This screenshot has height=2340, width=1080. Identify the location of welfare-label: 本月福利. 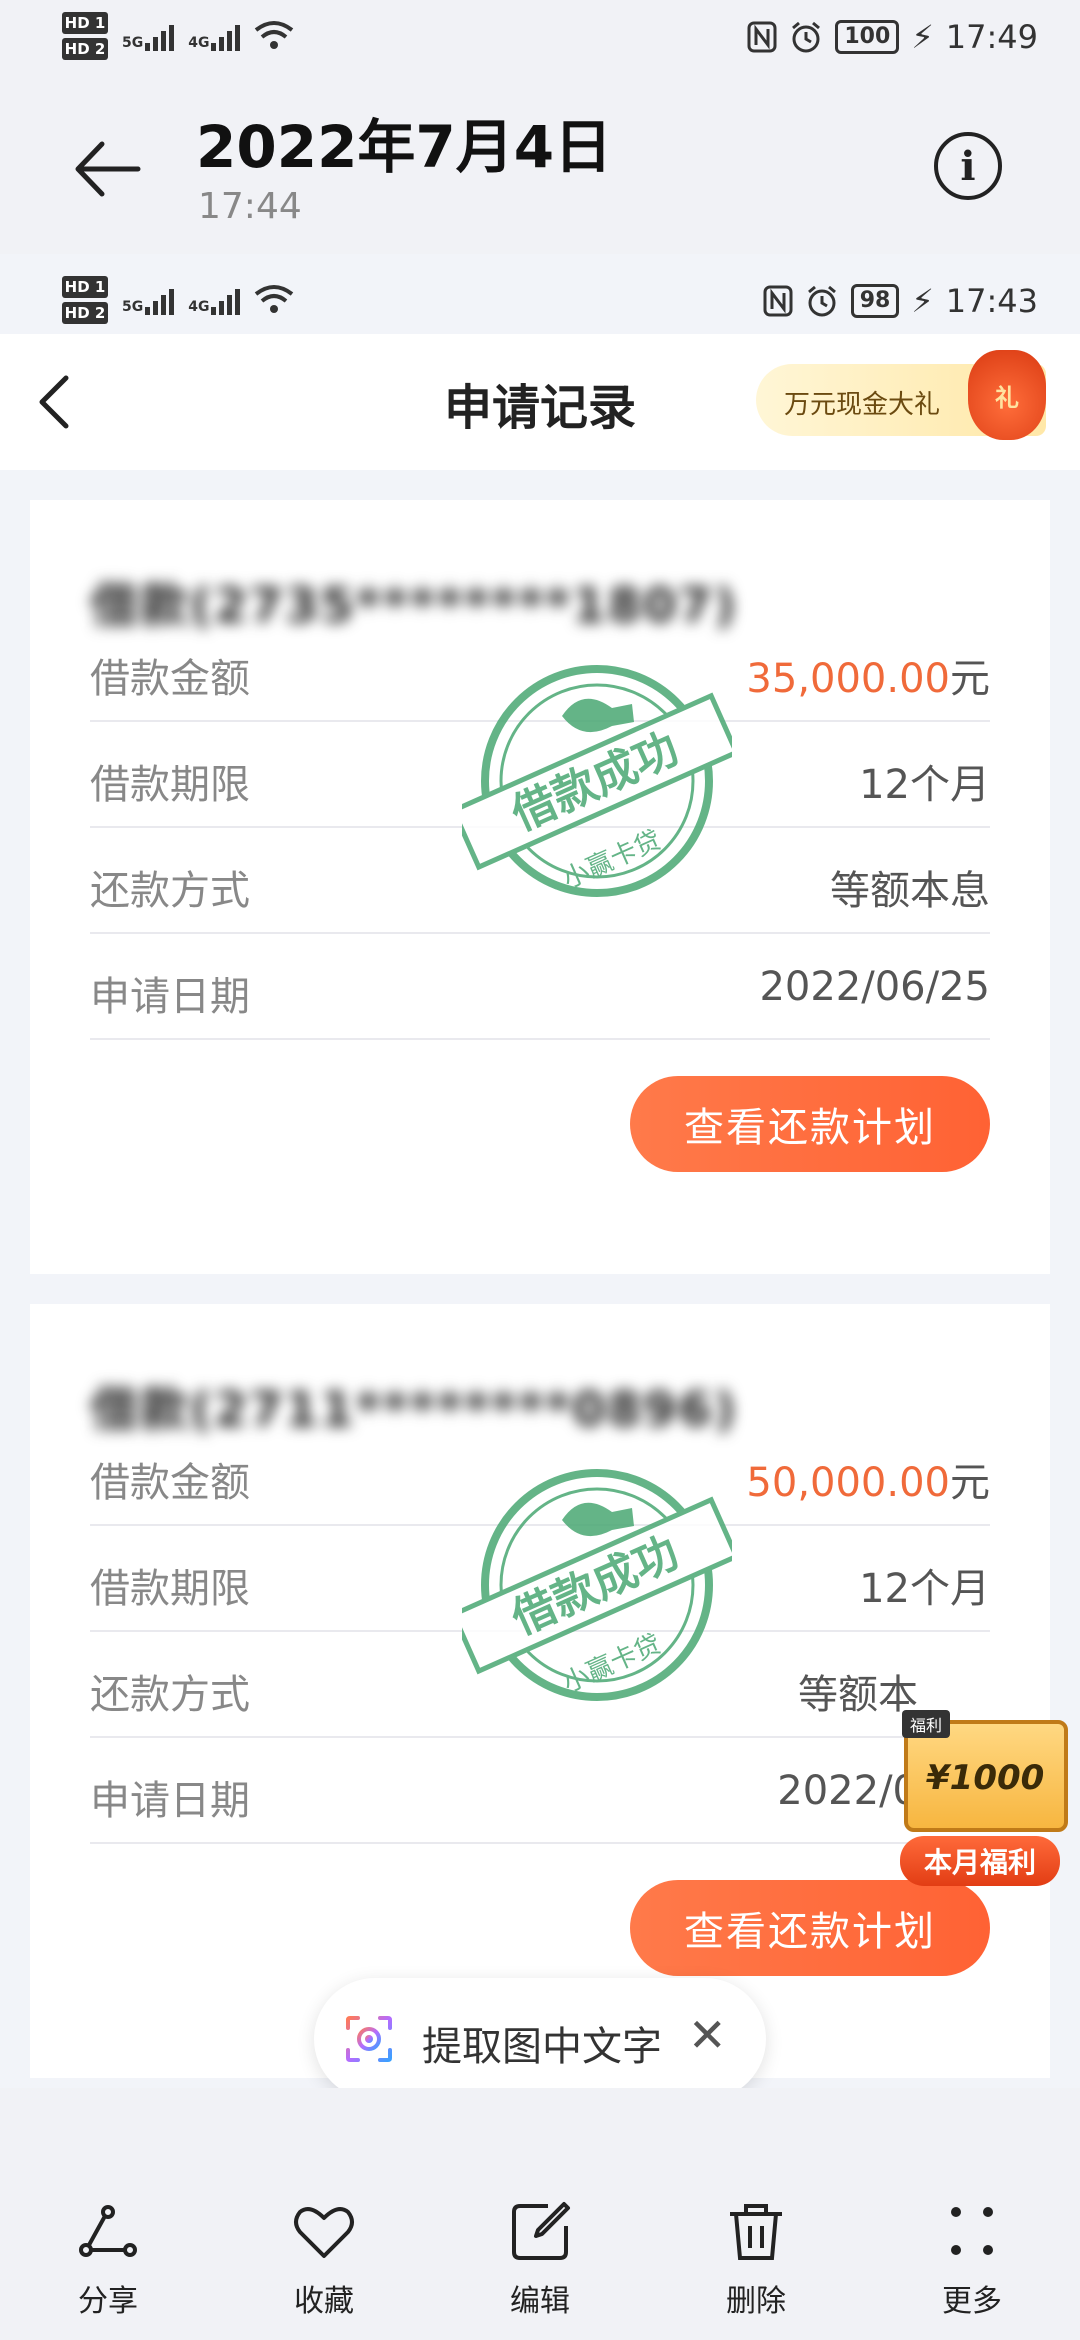
(980, 1861).